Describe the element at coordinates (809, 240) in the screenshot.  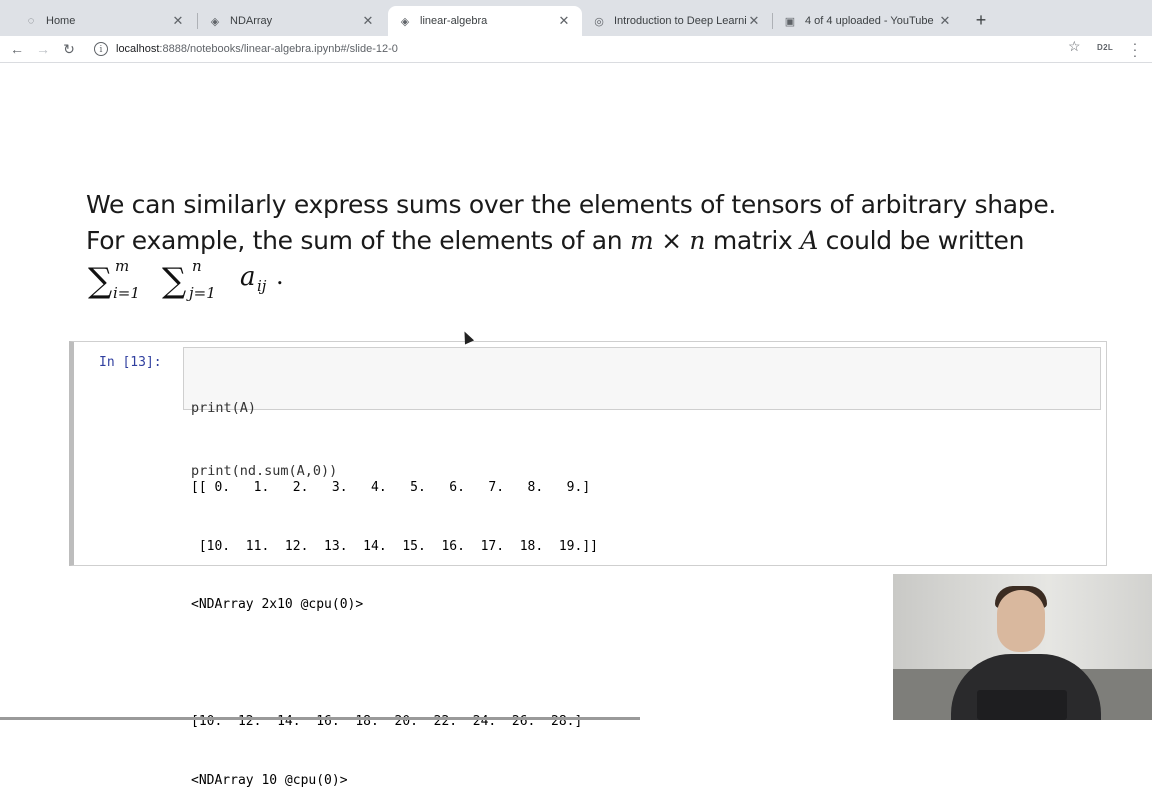
I see `math-A: A` at that location.